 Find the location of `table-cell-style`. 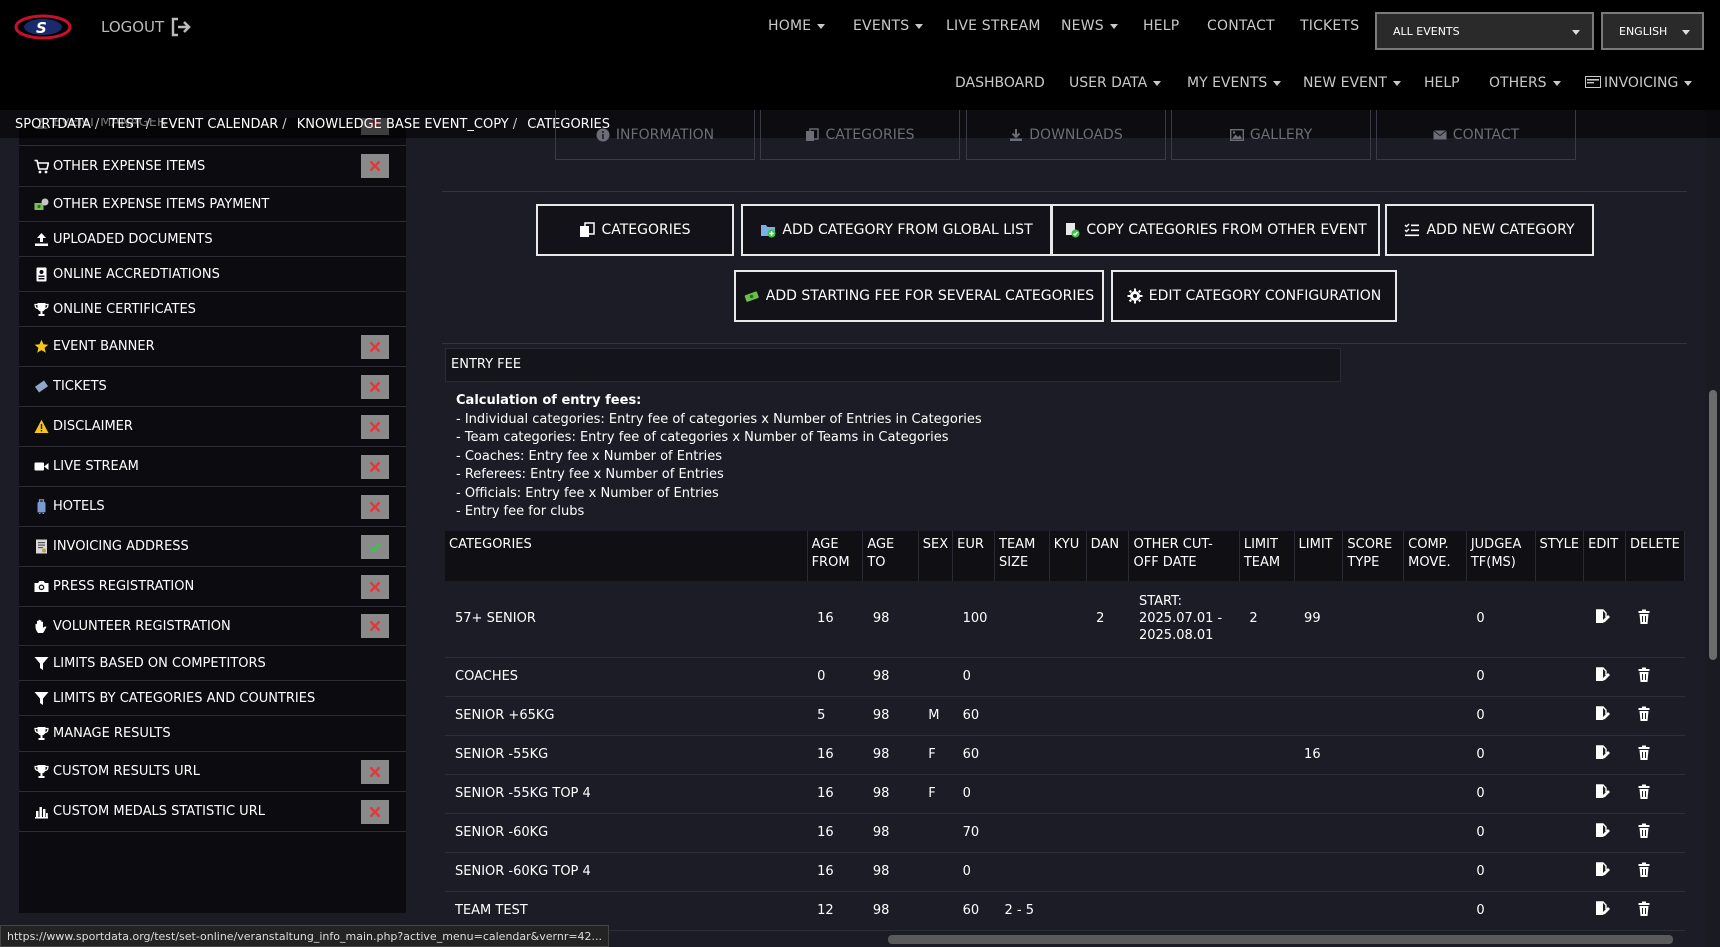

table-cell-style is located at coordinates (1559, 794).